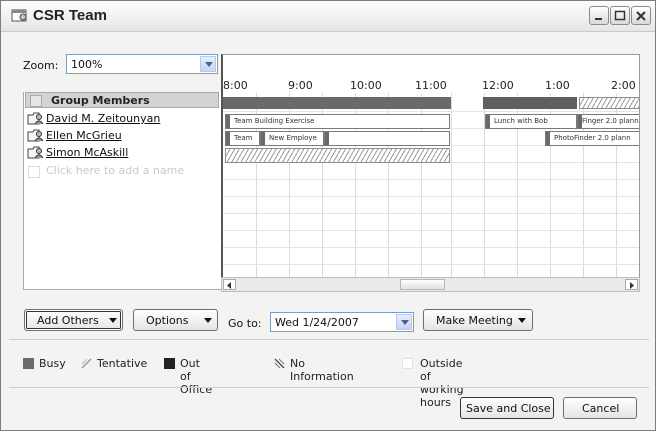  Describe the element at coordinates (451, 190) in the screenshot. I see `grid-line` at that location.